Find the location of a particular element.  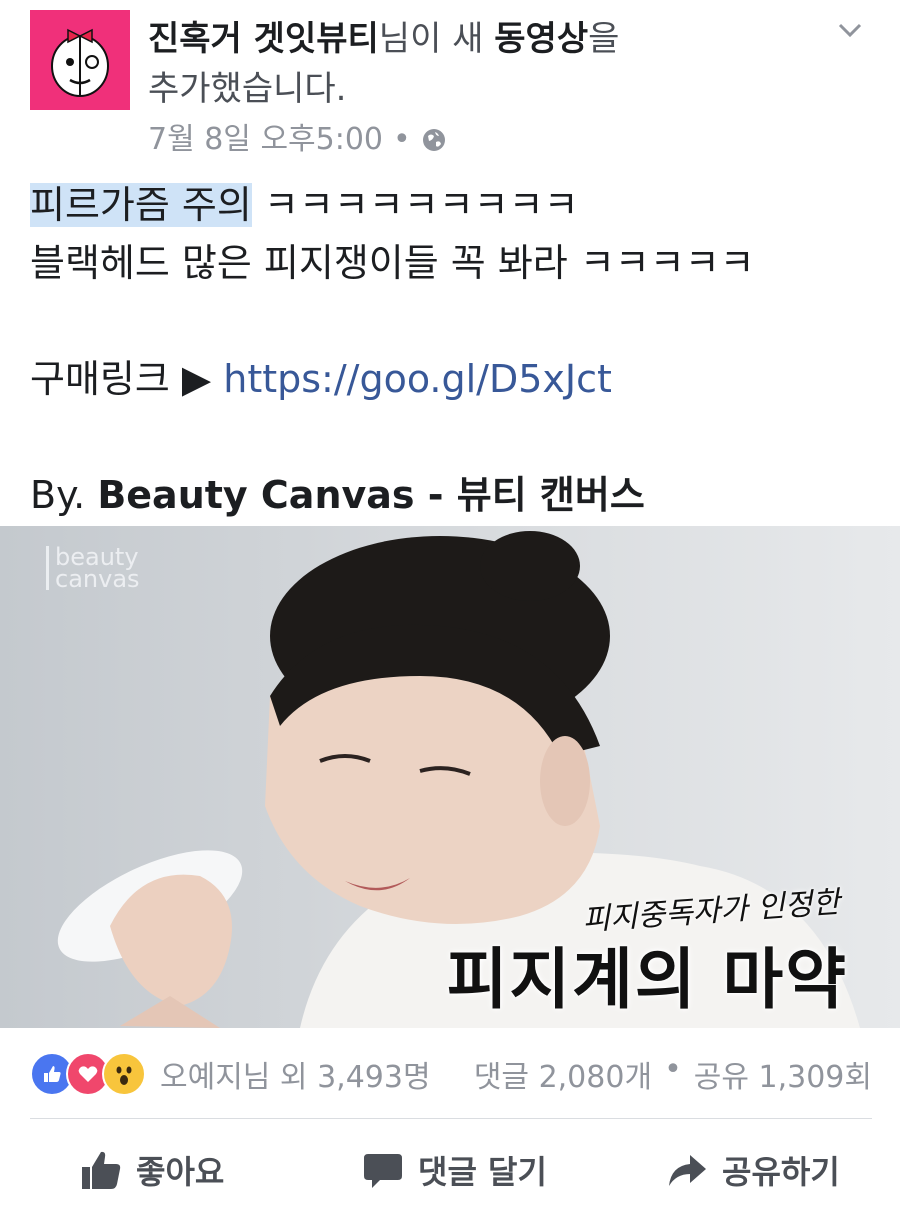

engagement-stats: 댓글 2,080개 • 공유 1,309회 is located at coordinates (673, 1074).